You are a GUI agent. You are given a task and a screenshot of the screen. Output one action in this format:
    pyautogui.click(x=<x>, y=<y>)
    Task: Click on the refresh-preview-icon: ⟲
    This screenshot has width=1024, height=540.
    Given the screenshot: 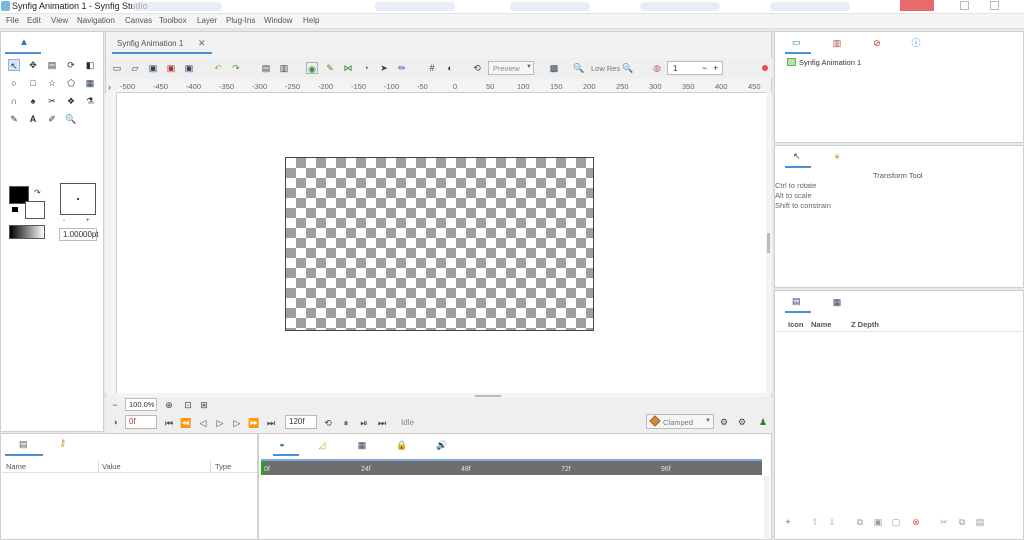 What is the action you would take?
    pyautogui.click(x=477, y=68)
    